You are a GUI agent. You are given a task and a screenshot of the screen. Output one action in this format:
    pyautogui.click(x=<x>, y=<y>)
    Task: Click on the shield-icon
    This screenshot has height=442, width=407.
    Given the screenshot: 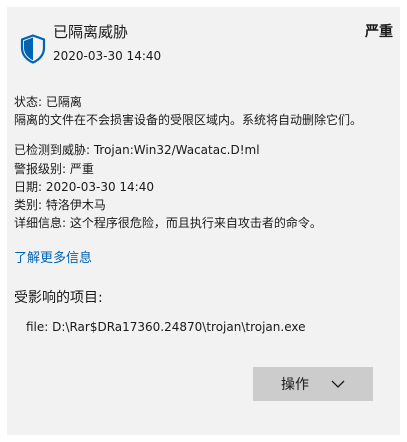 What is the action you would take?
    pyautogui.click(x=33, y=49)
    